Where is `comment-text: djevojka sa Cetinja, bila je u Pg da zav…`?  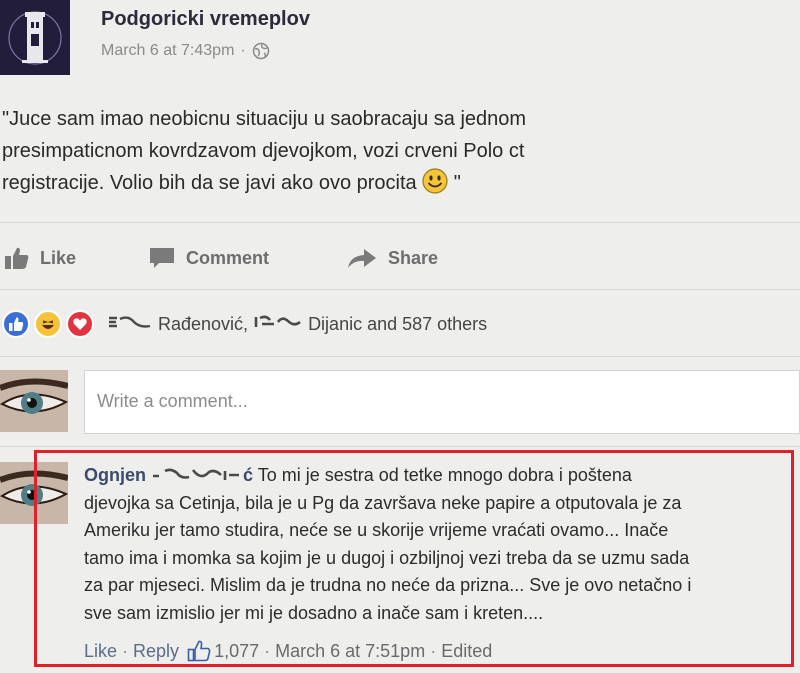 comment-text: djevojka sa Cetinja, bila je u Pg da zav… is located at coordinates (383, 502).